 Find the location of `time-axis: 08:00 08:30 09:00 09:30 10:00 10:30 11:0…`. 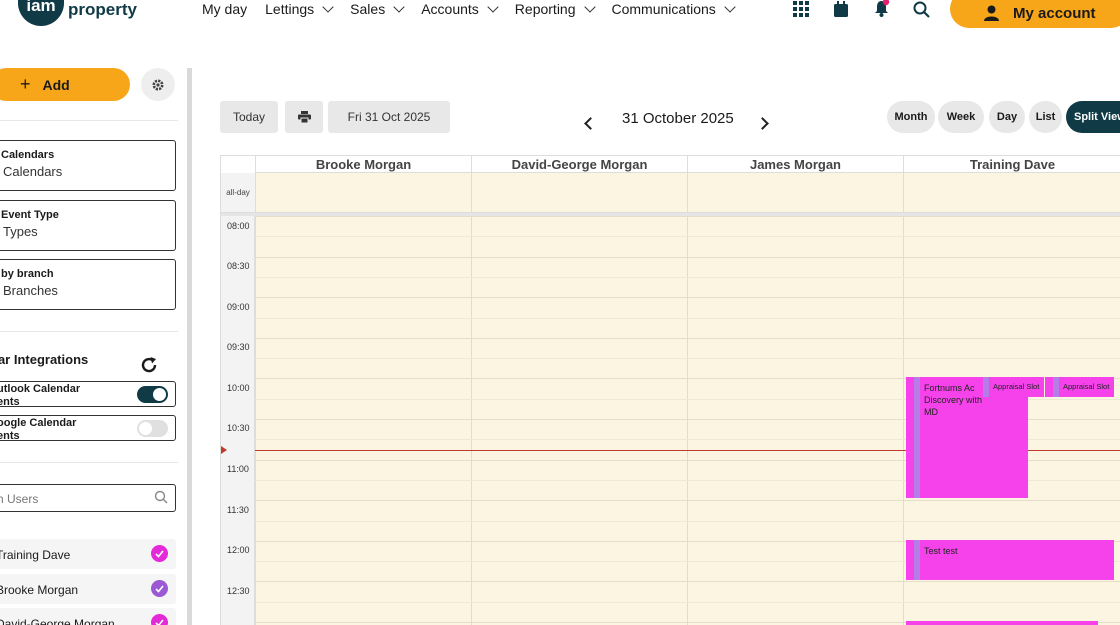

time-axis: 08:00 08:30 09:00 09:30 10:00 10:30 11:0… is located at coordinates (238, 420).